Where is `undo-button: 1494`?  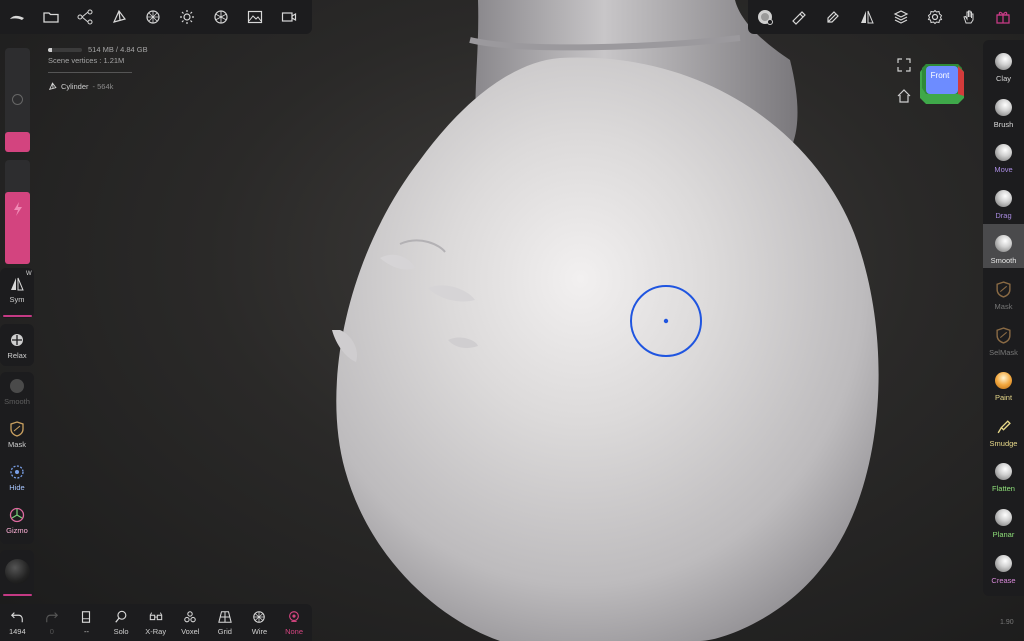 undo-button: 1494 is located at coordinates (17, 622).